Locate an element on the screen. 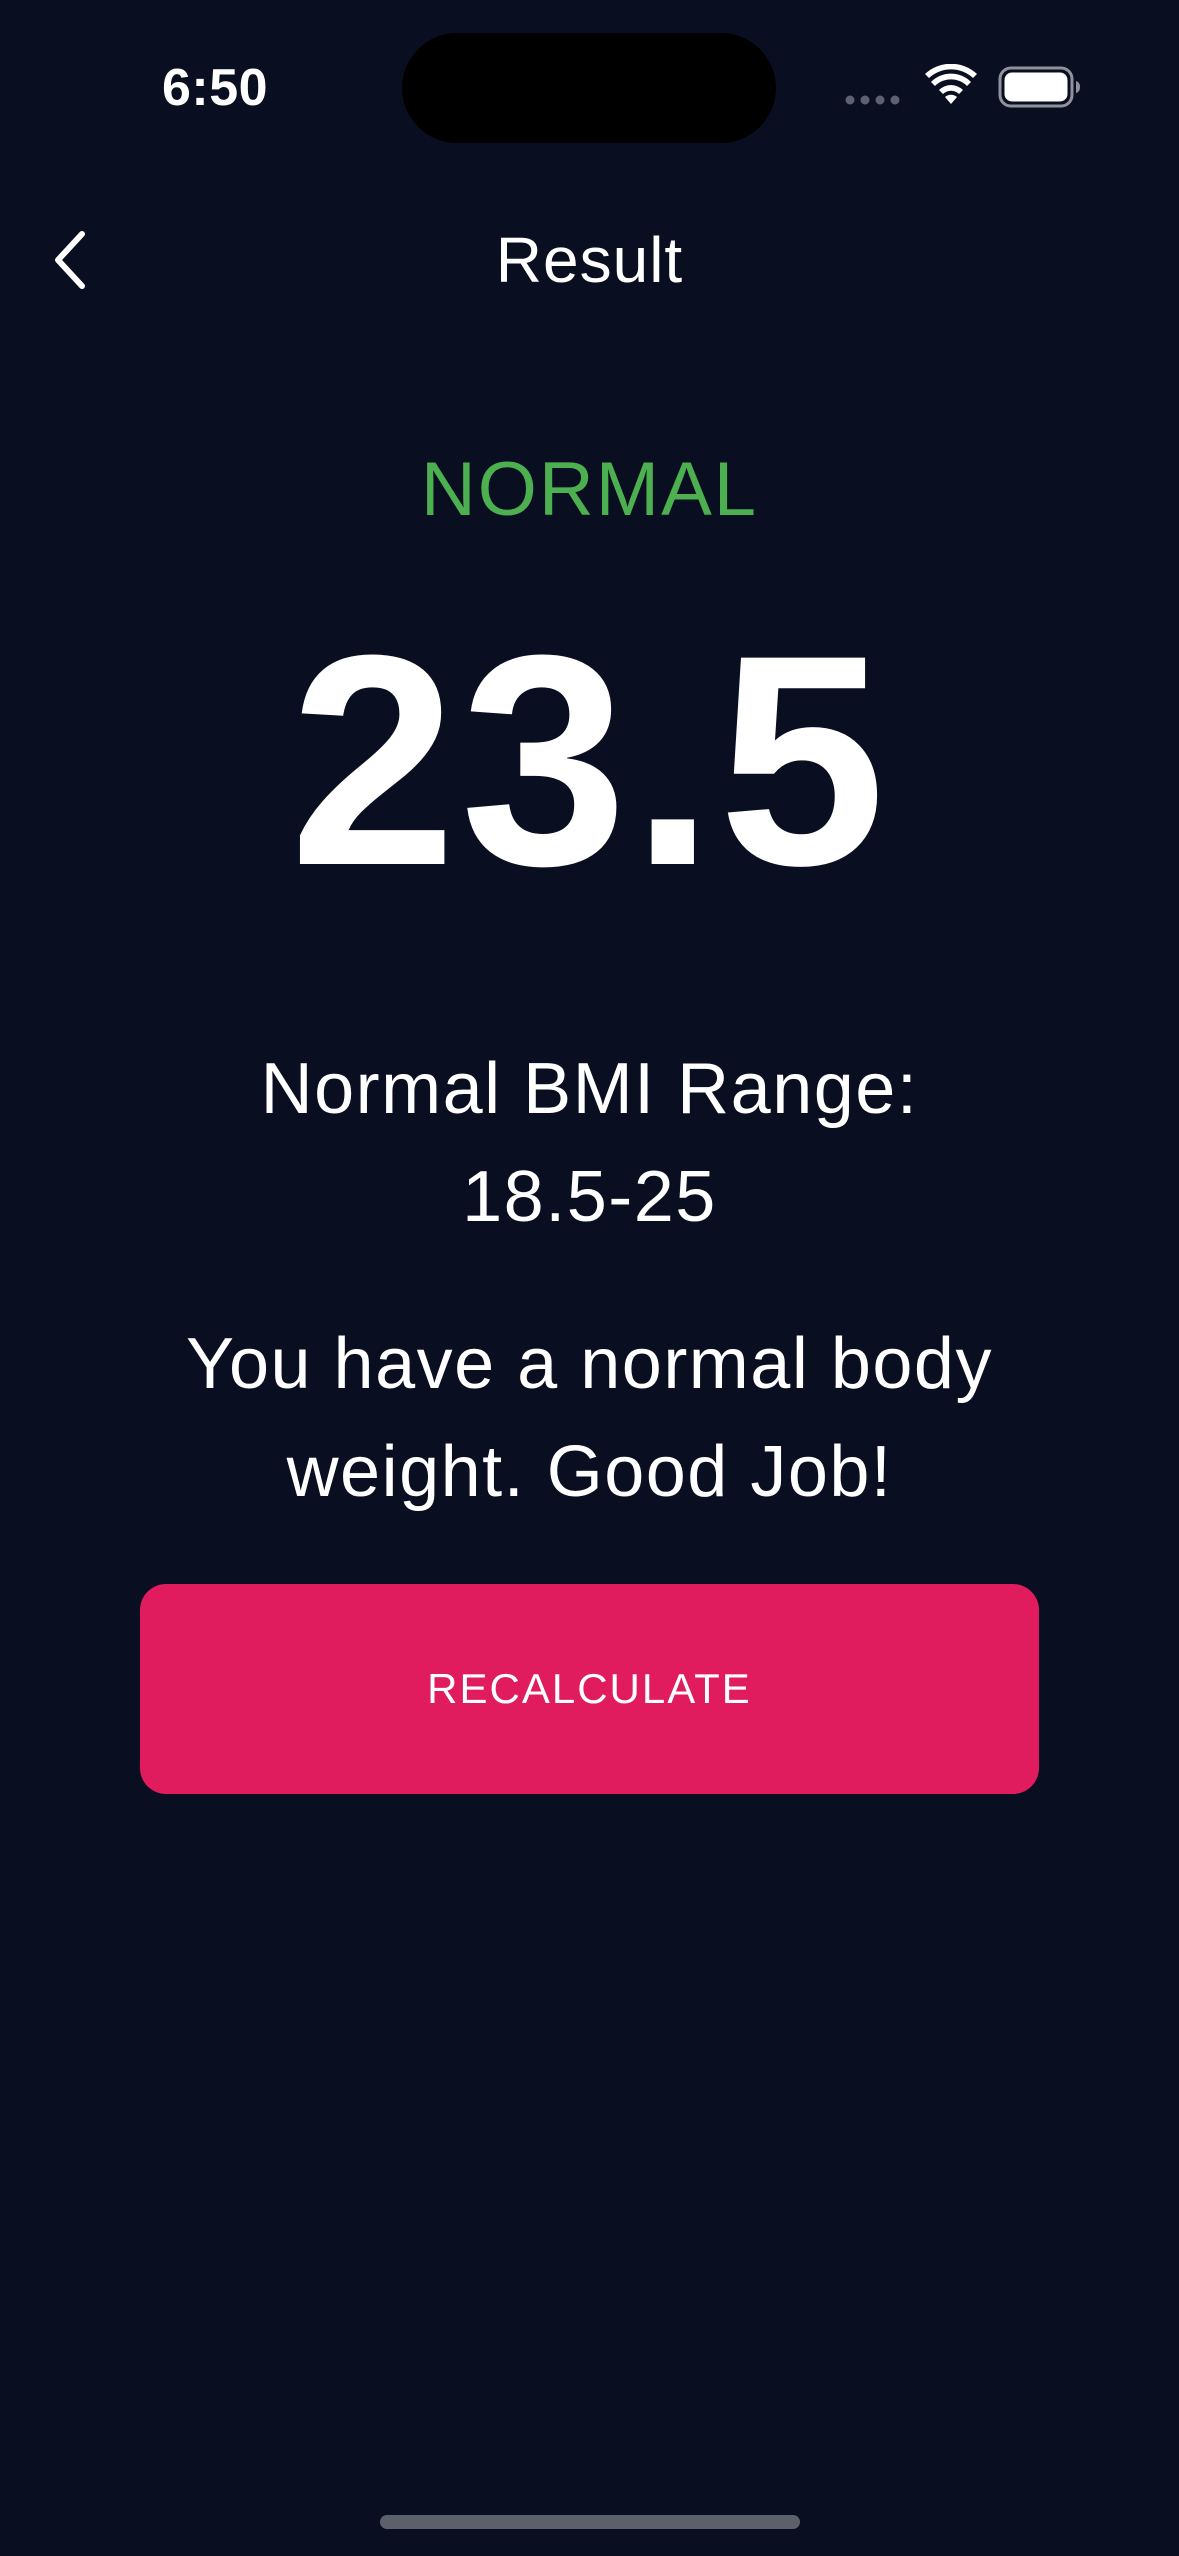  cellular-dots-icon is located at coordinates (872, 100).